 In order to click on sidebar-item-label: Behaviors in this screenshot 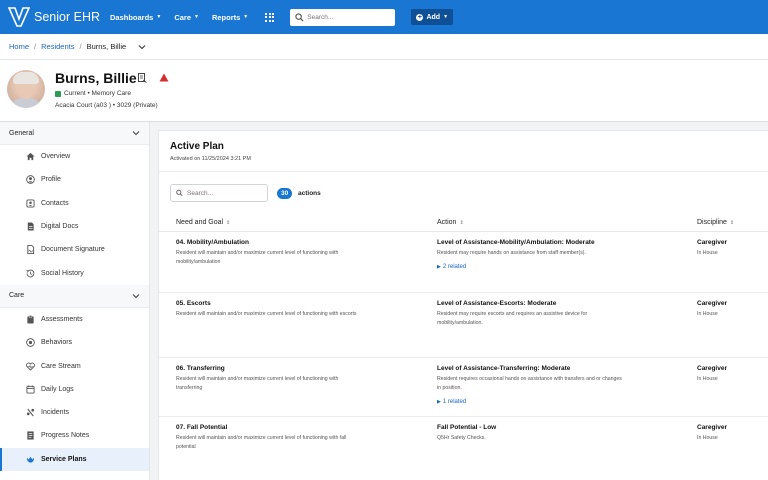, I will do `click(57, 343)`.